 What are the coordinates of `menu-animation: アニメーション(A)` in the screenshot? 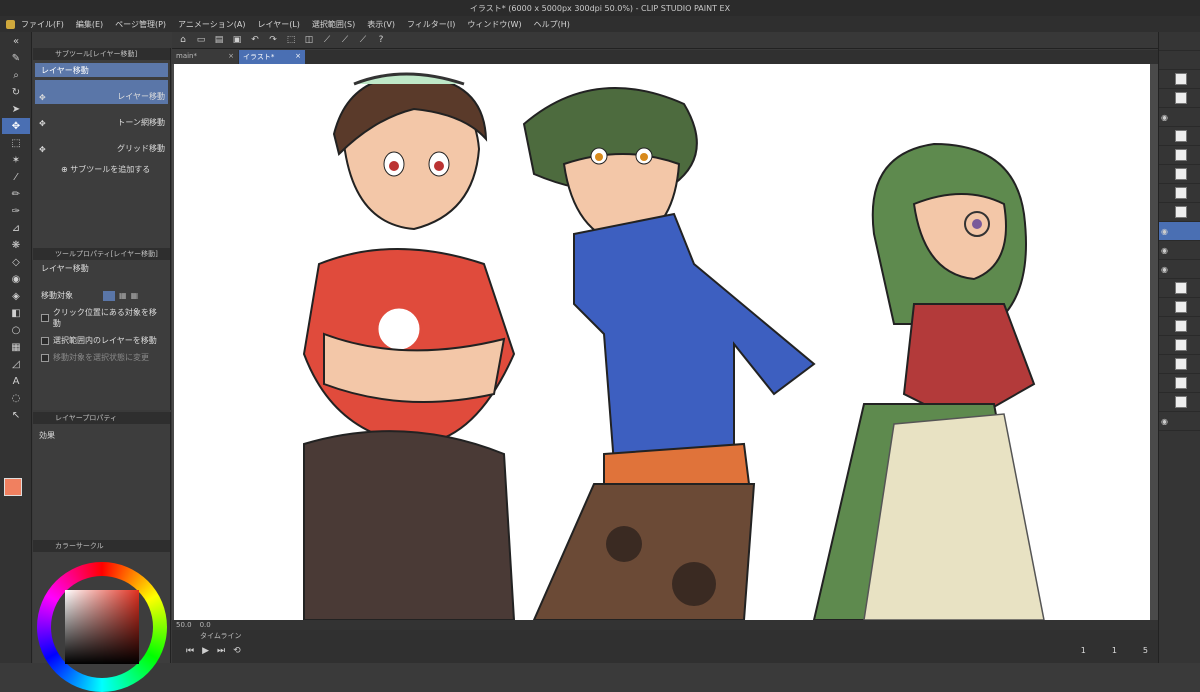 It's located at (211, 24).